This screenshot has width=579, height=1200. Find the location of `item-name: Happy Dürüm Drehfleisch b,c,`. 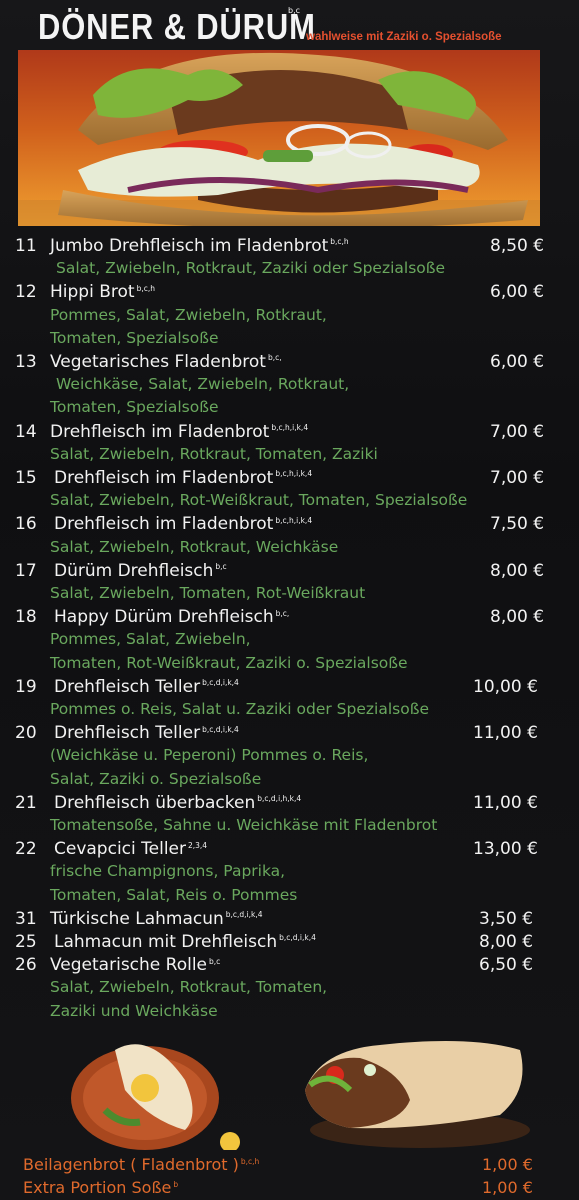

item-name: Happy Dürüm Drehfleisch b,c, is located at coordinates (171, 617).